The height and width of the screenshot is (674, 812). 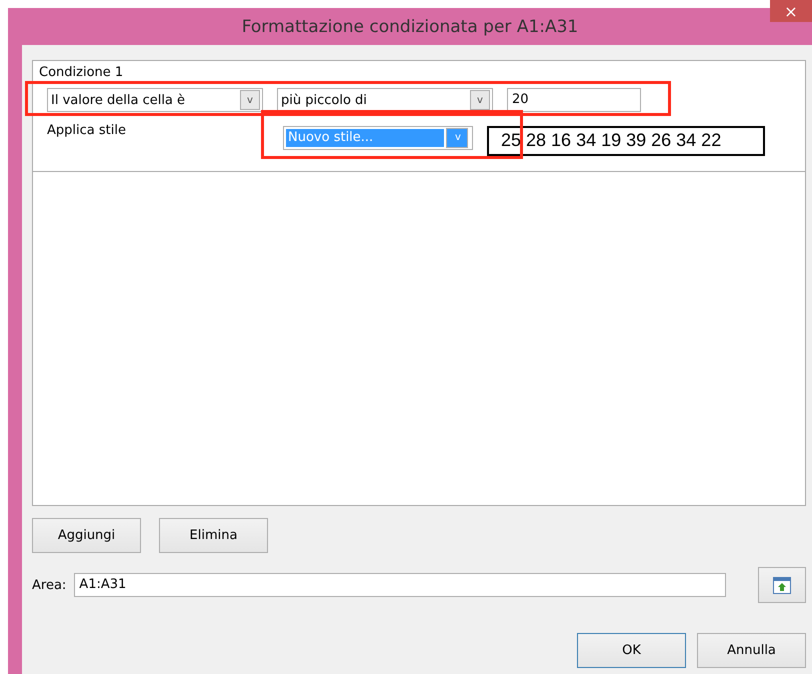 What do you see at coordinates (87, 130) in the screenshot?
I see `style-label: Applica stile` at bounding box center [87, 130].